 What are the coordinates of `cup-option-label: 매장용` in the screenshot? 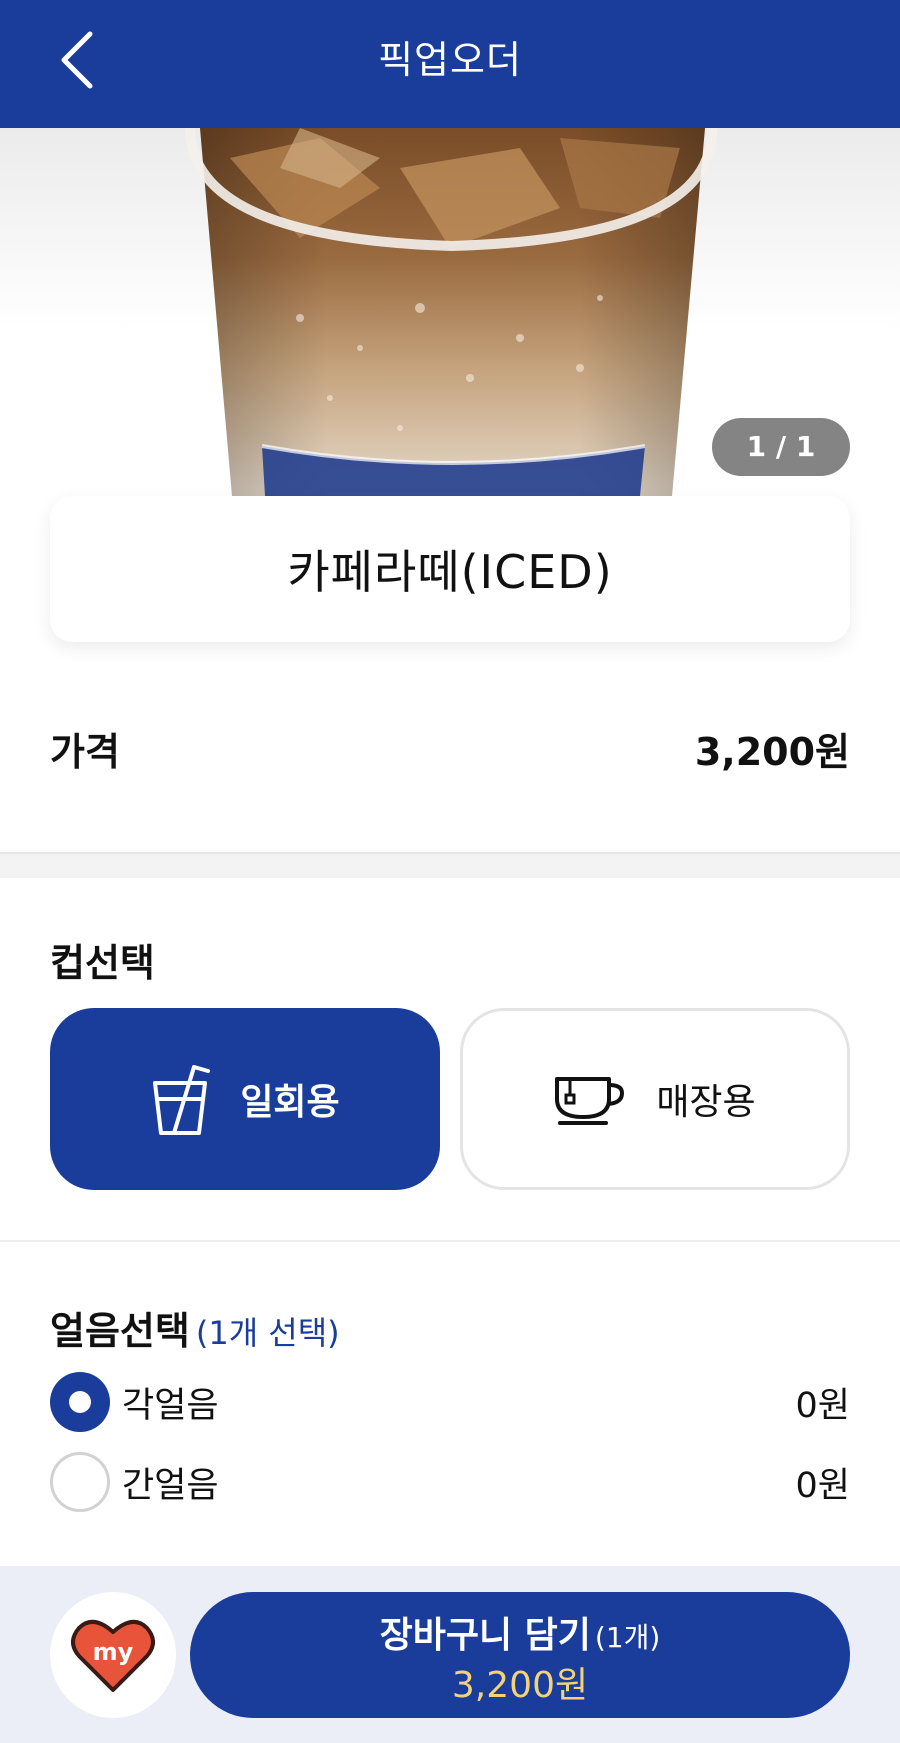 It's located at (706, 1102).